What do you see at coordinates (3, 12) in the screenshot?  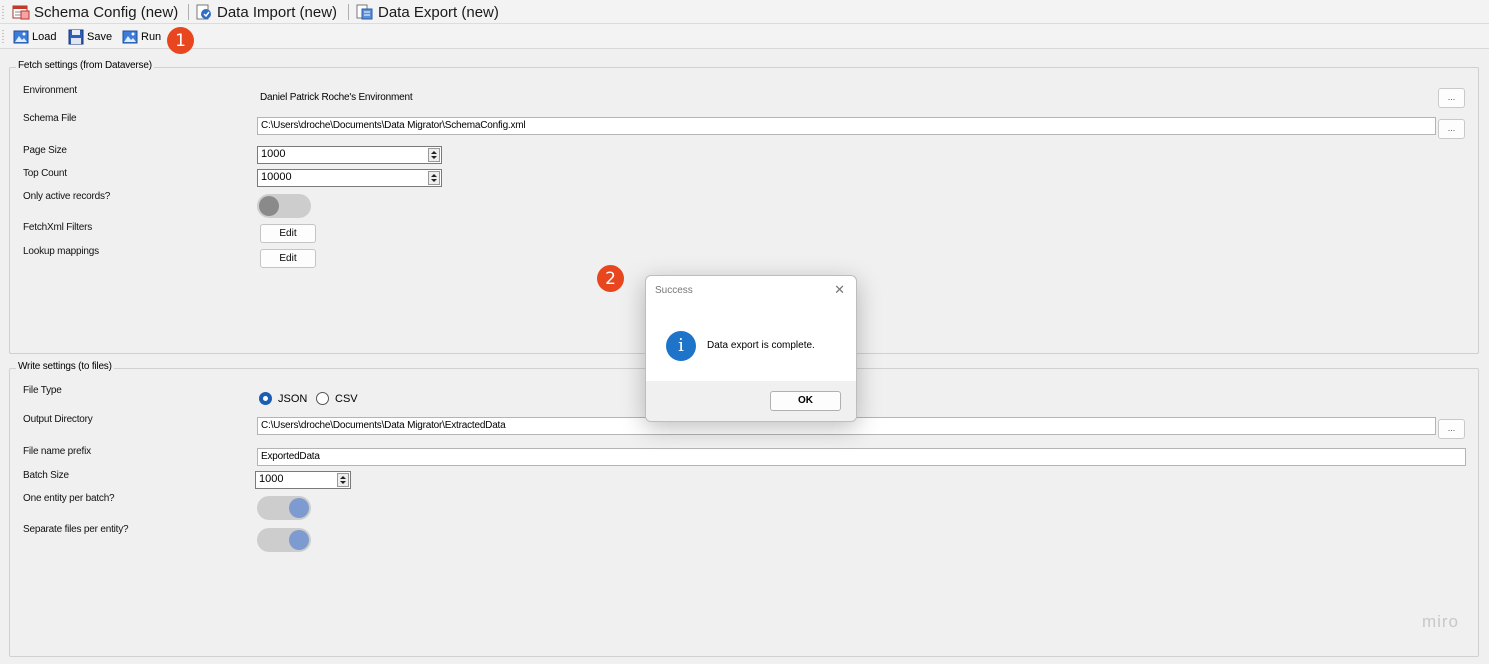 I see `tab-strip-grip` at bounding box center [3, 12].